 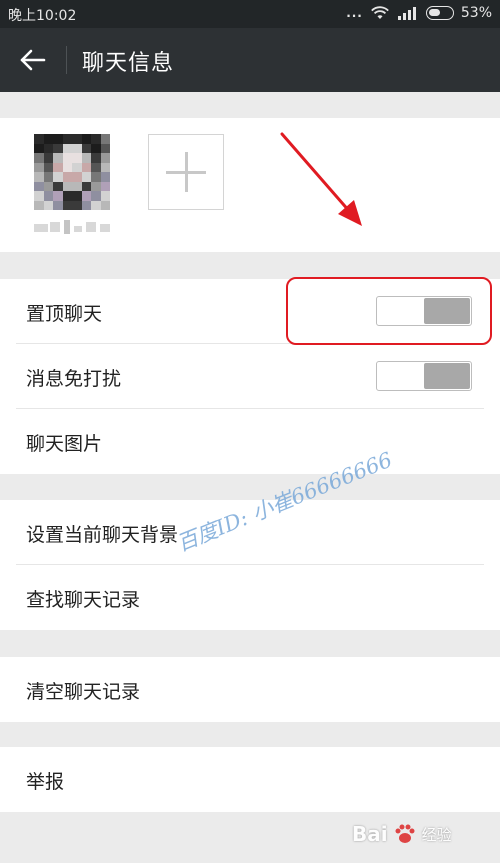 What do you see at coordinates (250, 597) in the screenshot?
I see `row-search-history: 查找聊天记录` at bounding box center [250, 597].